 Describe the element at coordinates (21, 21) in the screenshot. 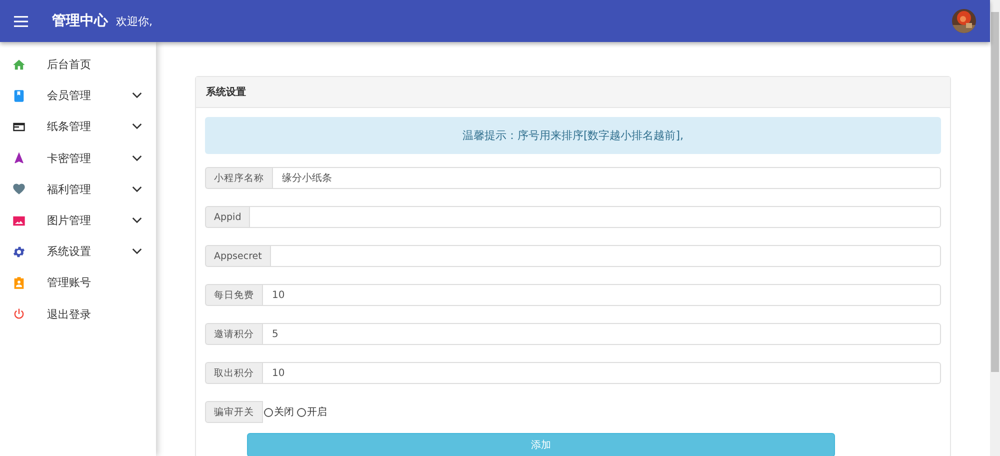

I see `menu-icon` at that location.